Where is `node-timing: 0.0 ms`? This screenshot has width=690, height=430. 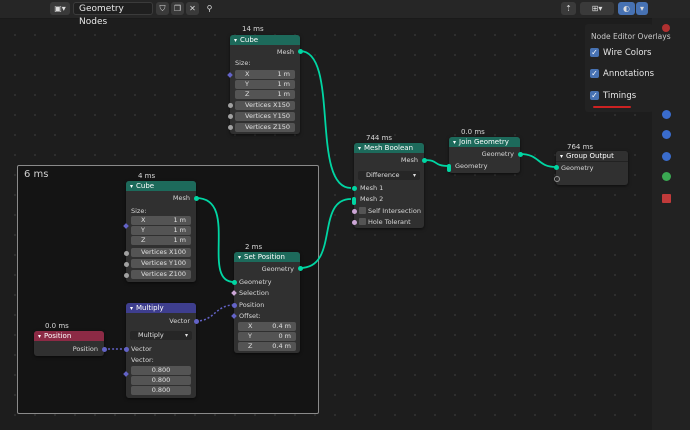 node-timing: 0.0 ms is located at coordinates (473, 132).